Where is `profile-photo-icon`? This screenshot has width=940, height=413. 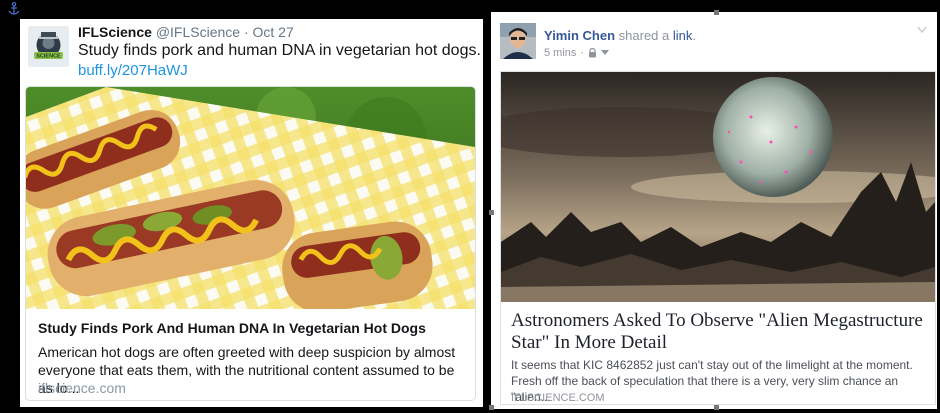
profile-photo-icon is located at coordinates (518, 41).